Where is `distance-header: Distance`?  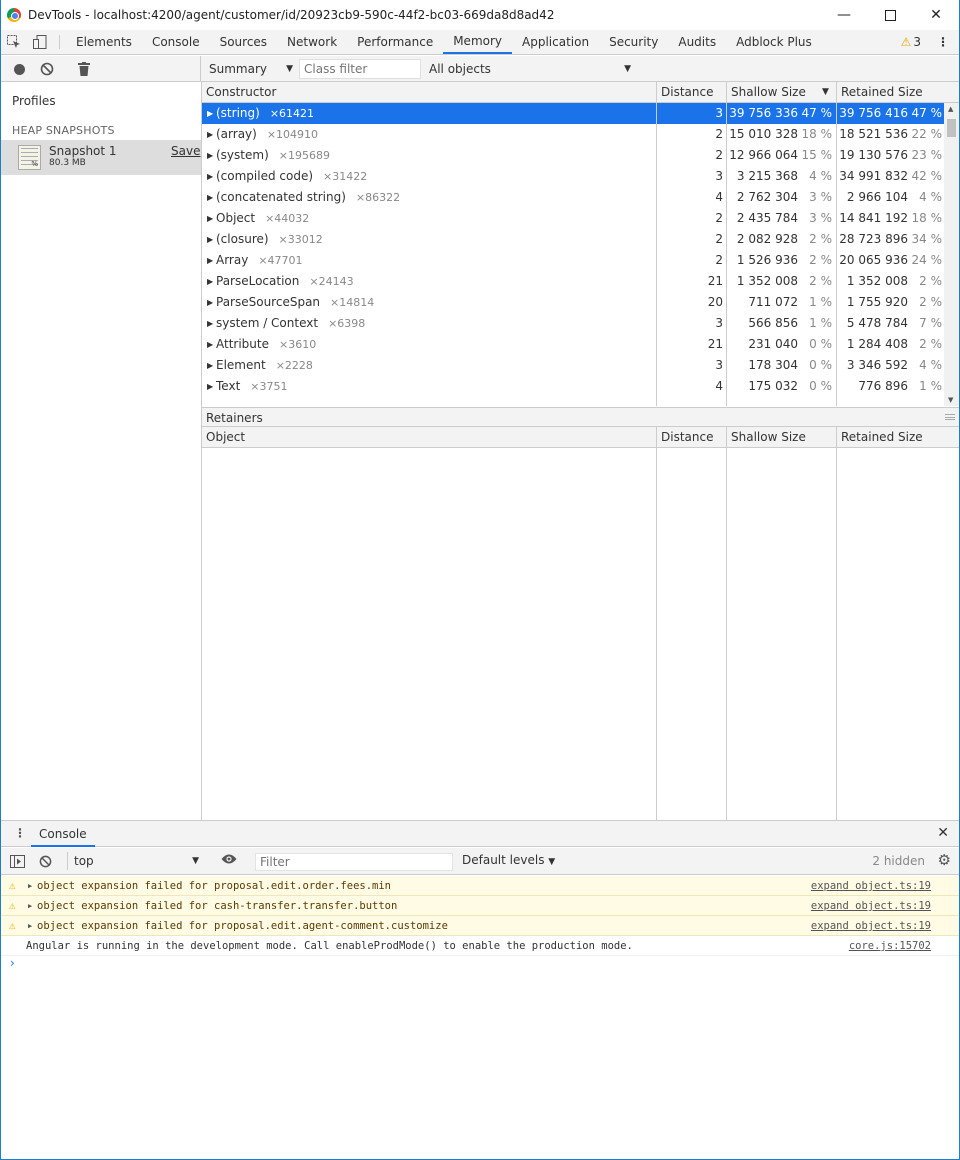
distance-header: Distance is located at coordinates (685, 92).